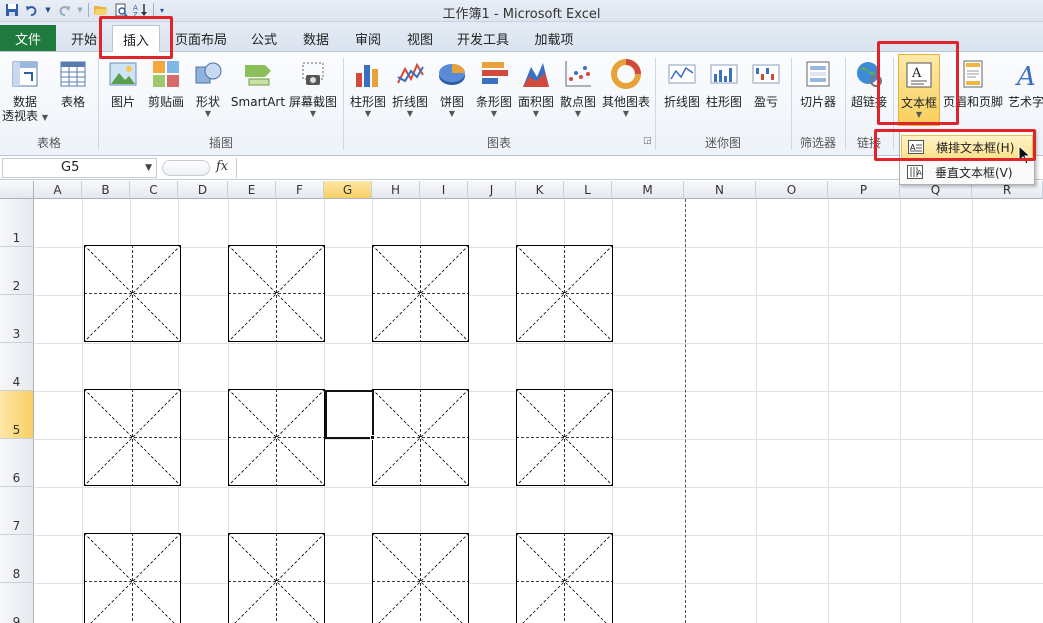 The width and height of the screenshot is (1043, 623). I want to click on column-header-m: M, so click(648, 190).